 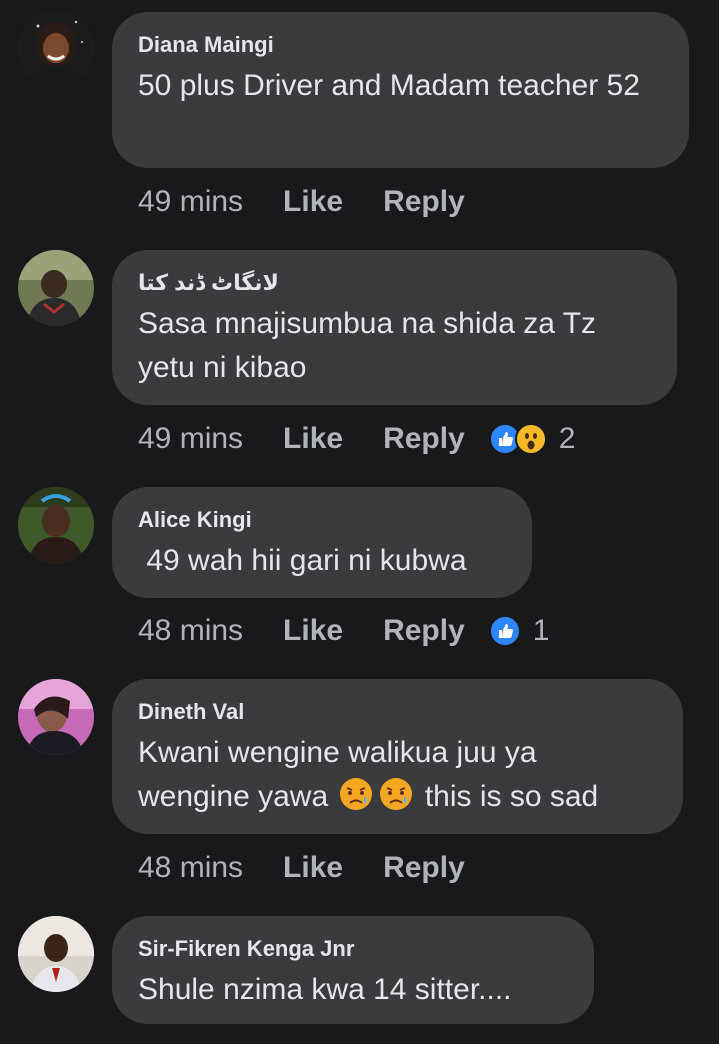 I want to click on comment-actions: 49 mins Like Reply, so click(x=313, y=202).